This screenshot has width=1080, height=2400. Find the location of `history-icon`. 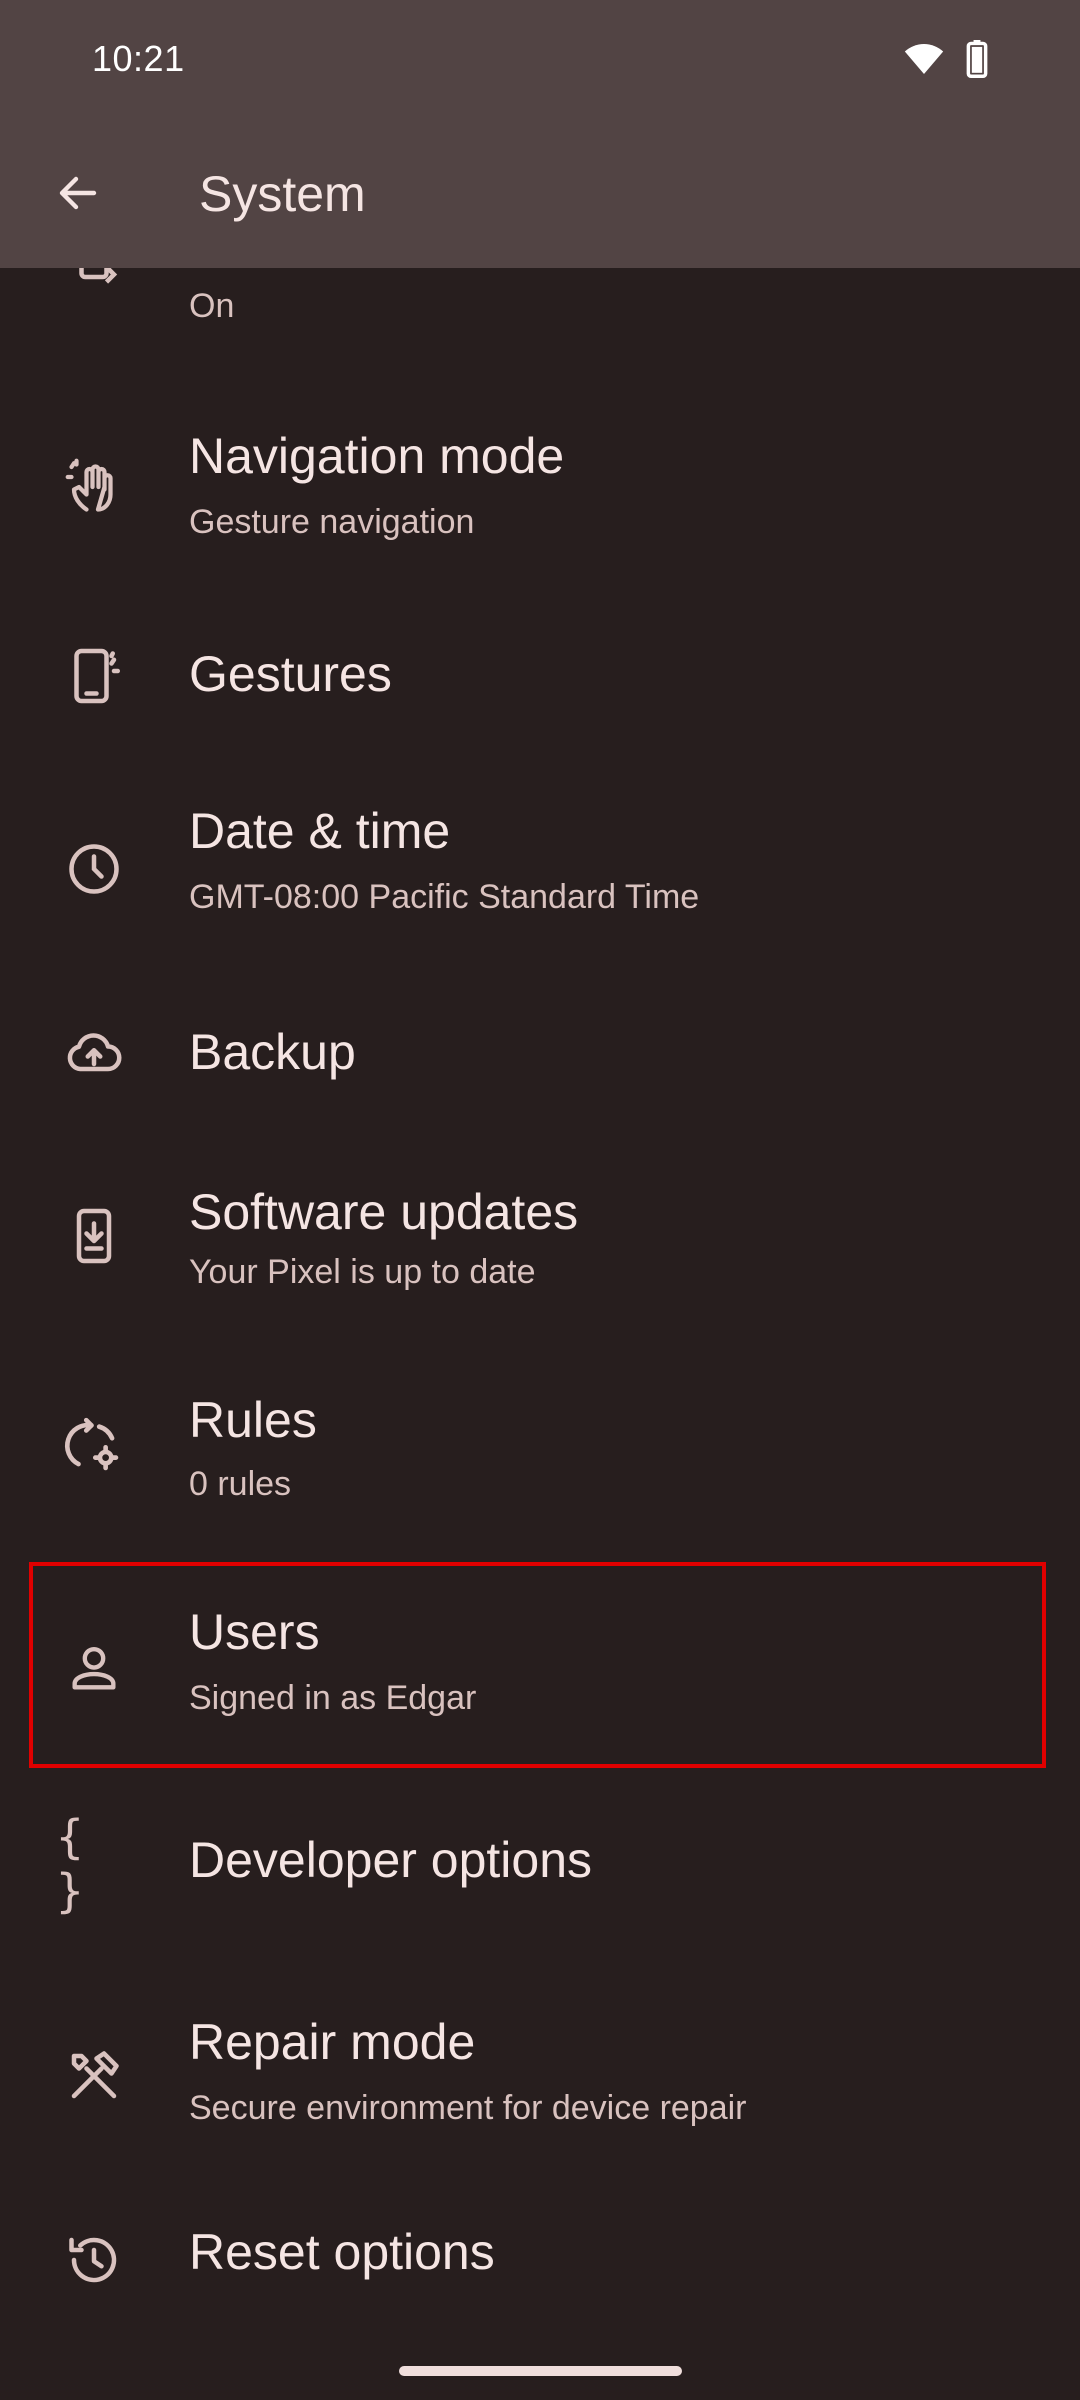

history-icon is located at coordinates (94, 2260).